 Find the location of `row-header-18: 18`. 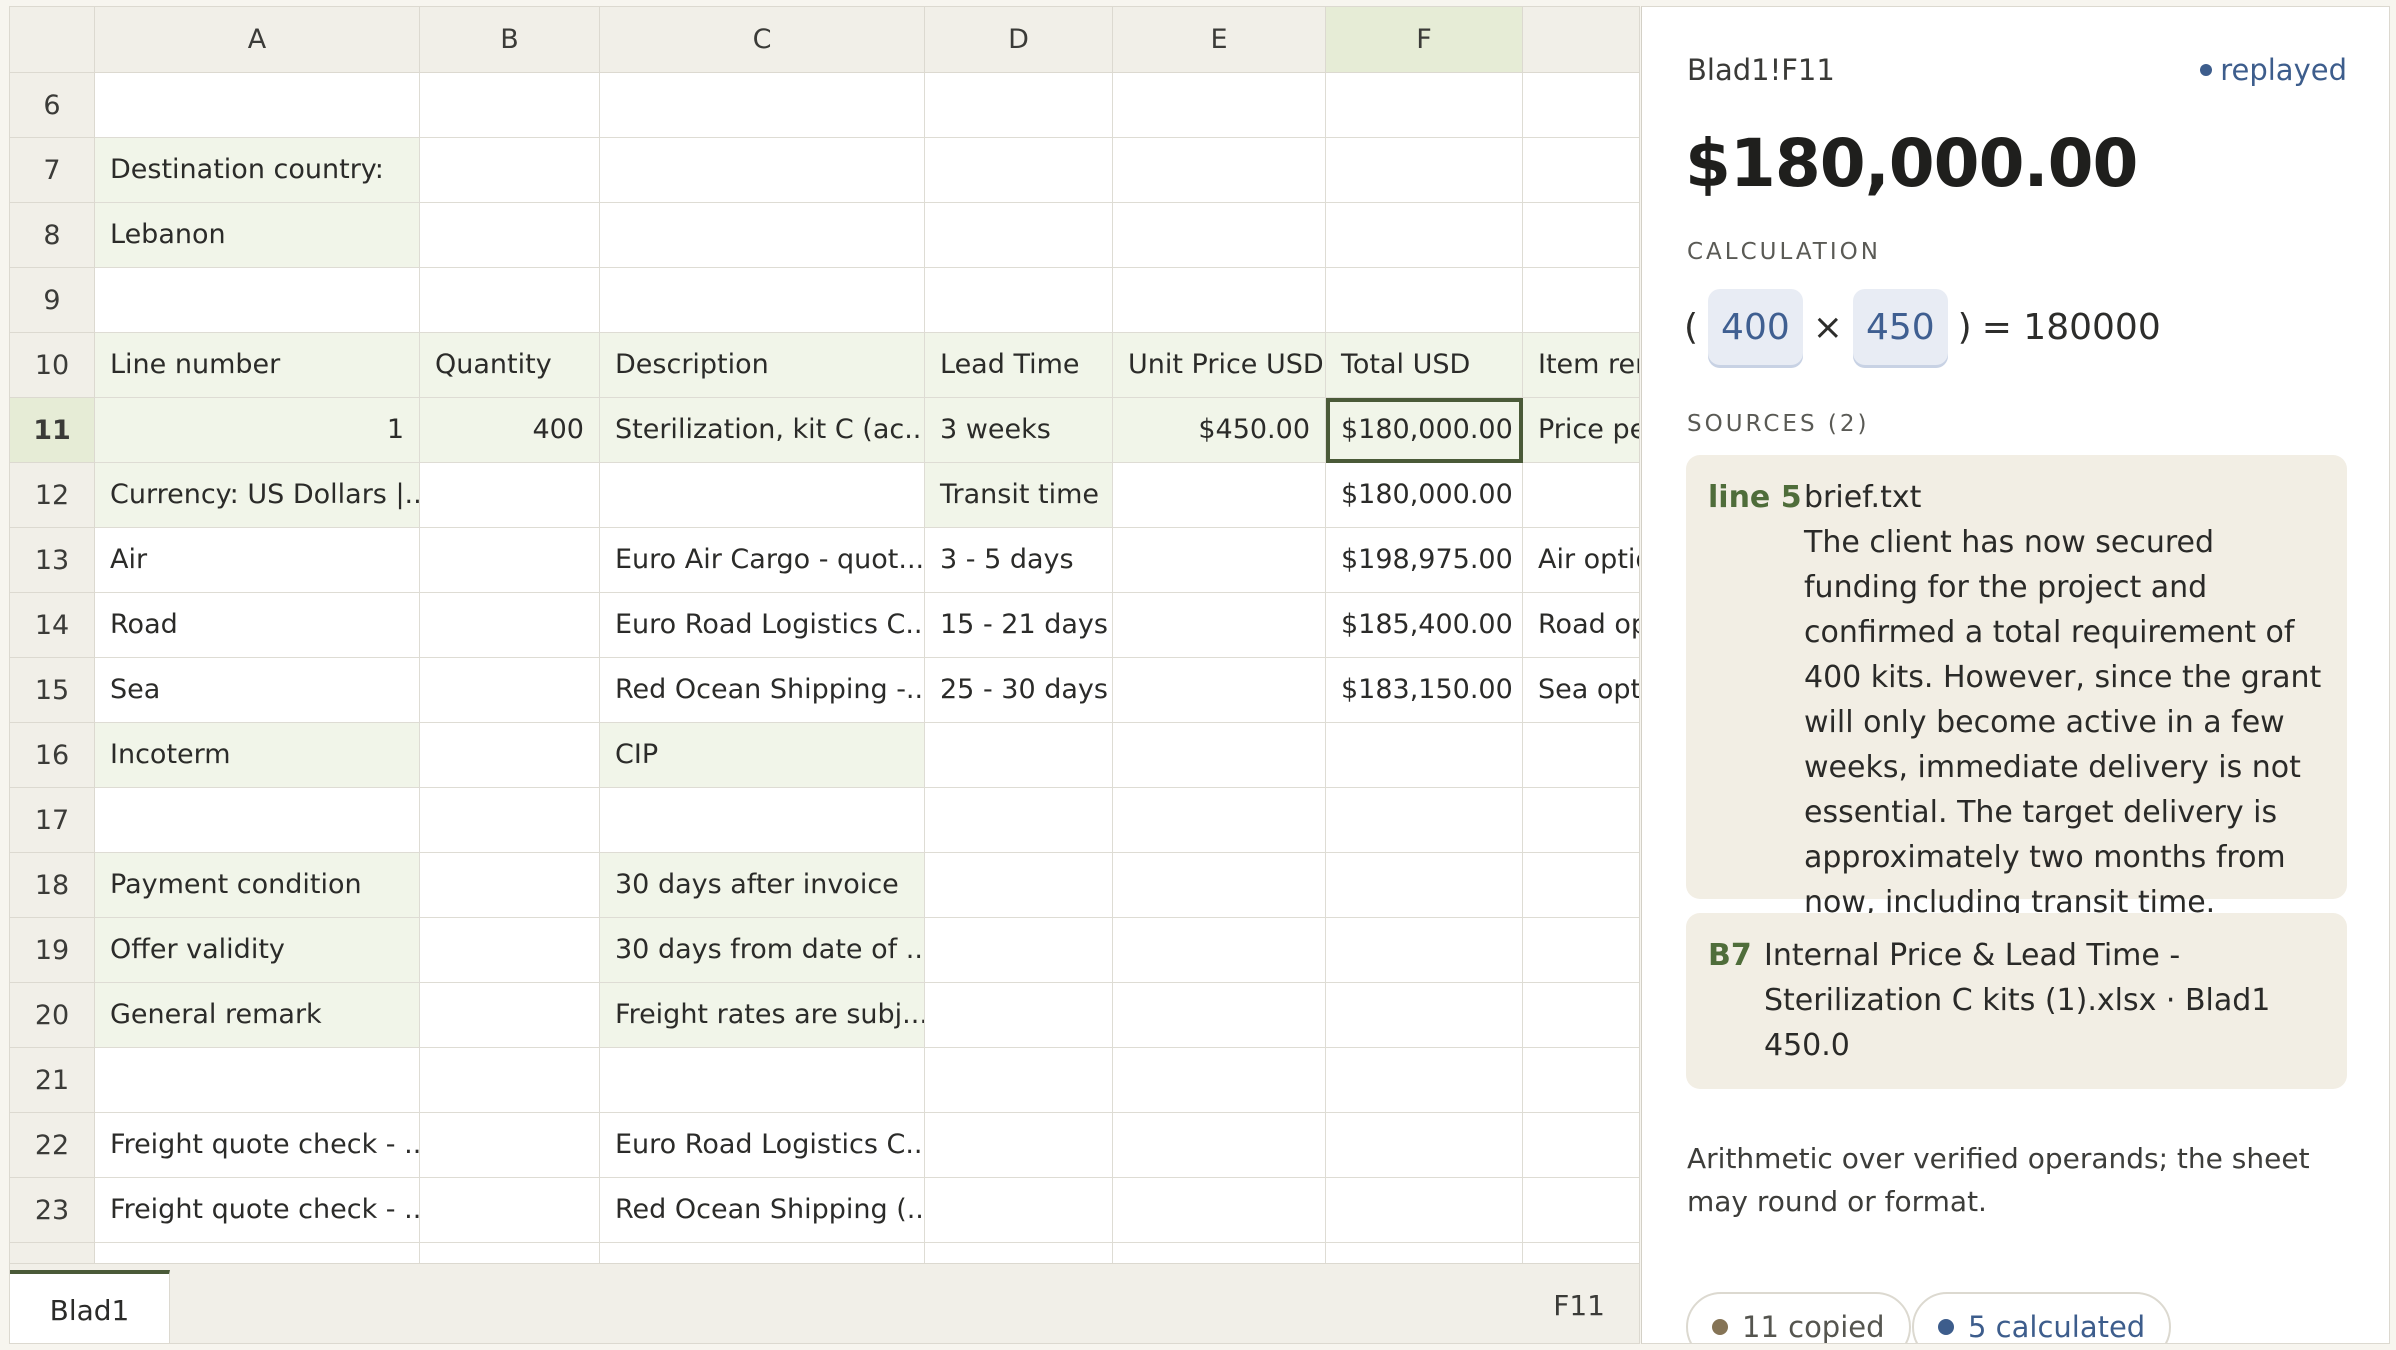

row-header-18: 18 is located at coordinates (52, 885).